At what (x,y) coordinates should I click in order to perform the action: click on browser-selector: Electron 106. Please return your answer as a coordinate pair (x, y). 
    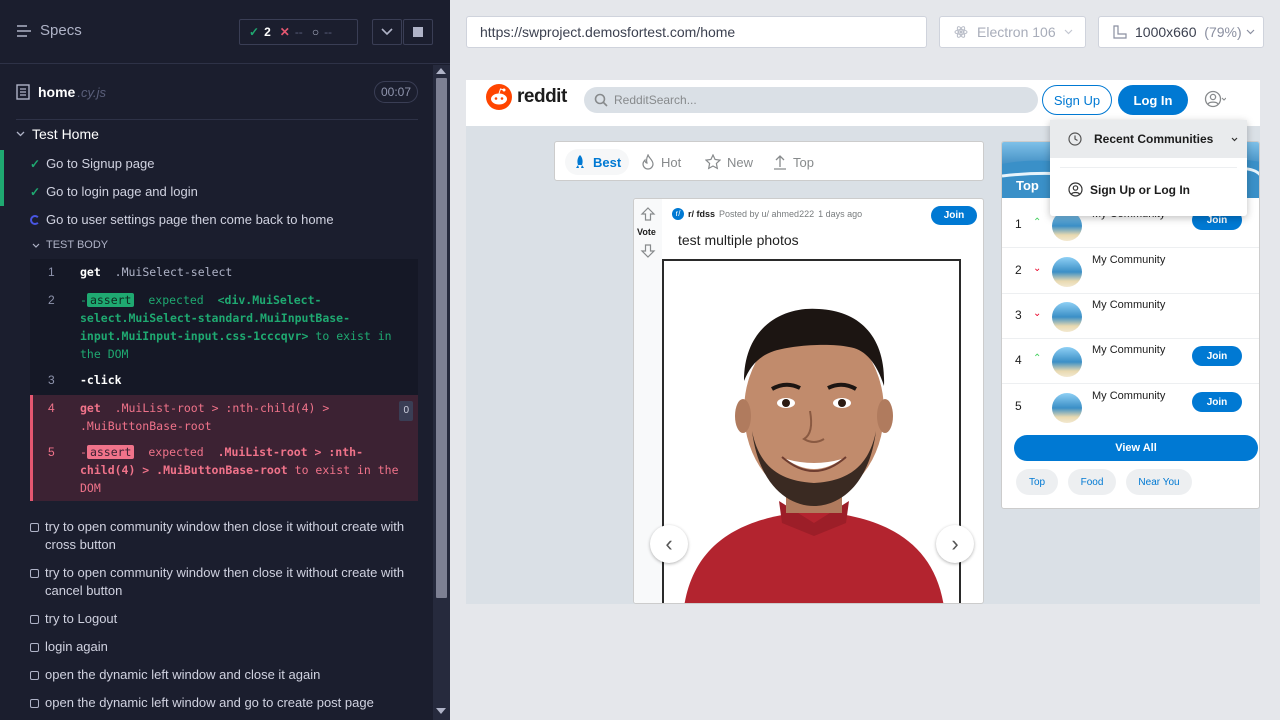
    Looking at the image, I should click on (1012, 32).